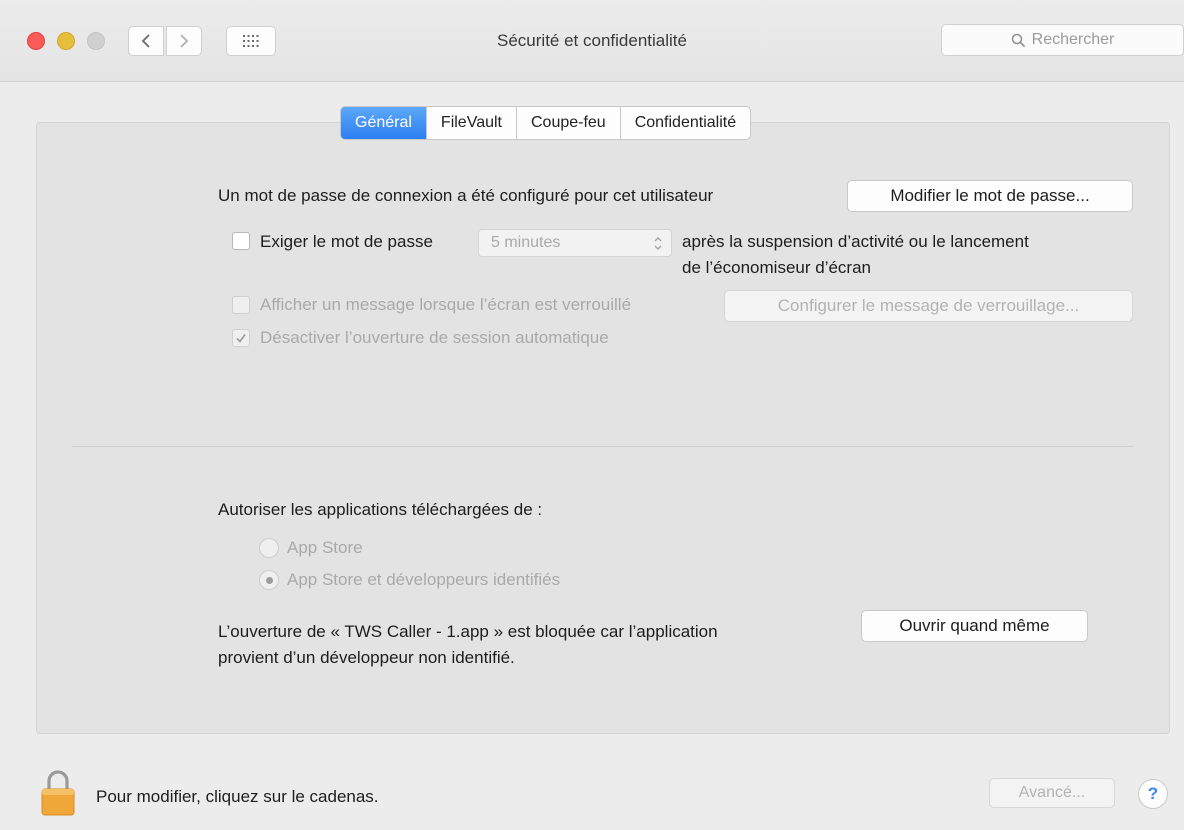  I want to click on help-icon: ?, so click(1153, 793).